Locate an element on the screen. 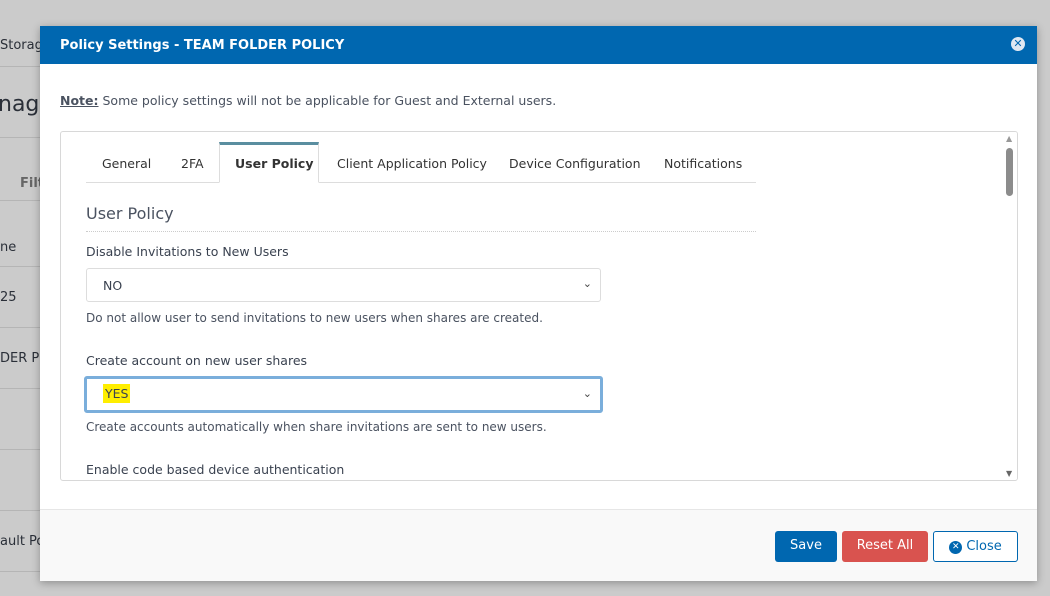 Image resolution: width=1050 pixels, height=596 pixels. modal-title: Policy Settings - TEAM FOLDER POLICY is located at coordinates (202, 45).